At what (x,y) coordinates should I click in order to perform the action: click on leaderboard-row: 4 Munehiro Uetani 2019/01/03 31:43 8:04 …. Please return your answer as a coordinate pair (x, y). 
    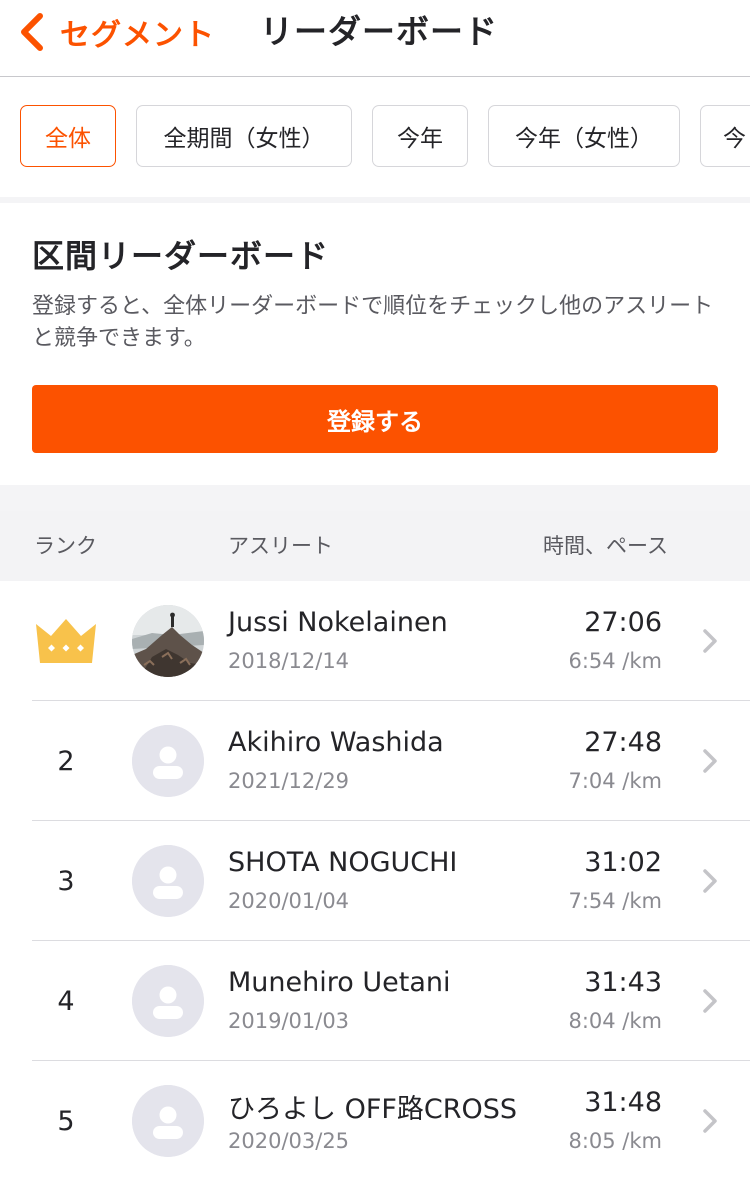
    Looking at the image, I should click on (375, 1001).